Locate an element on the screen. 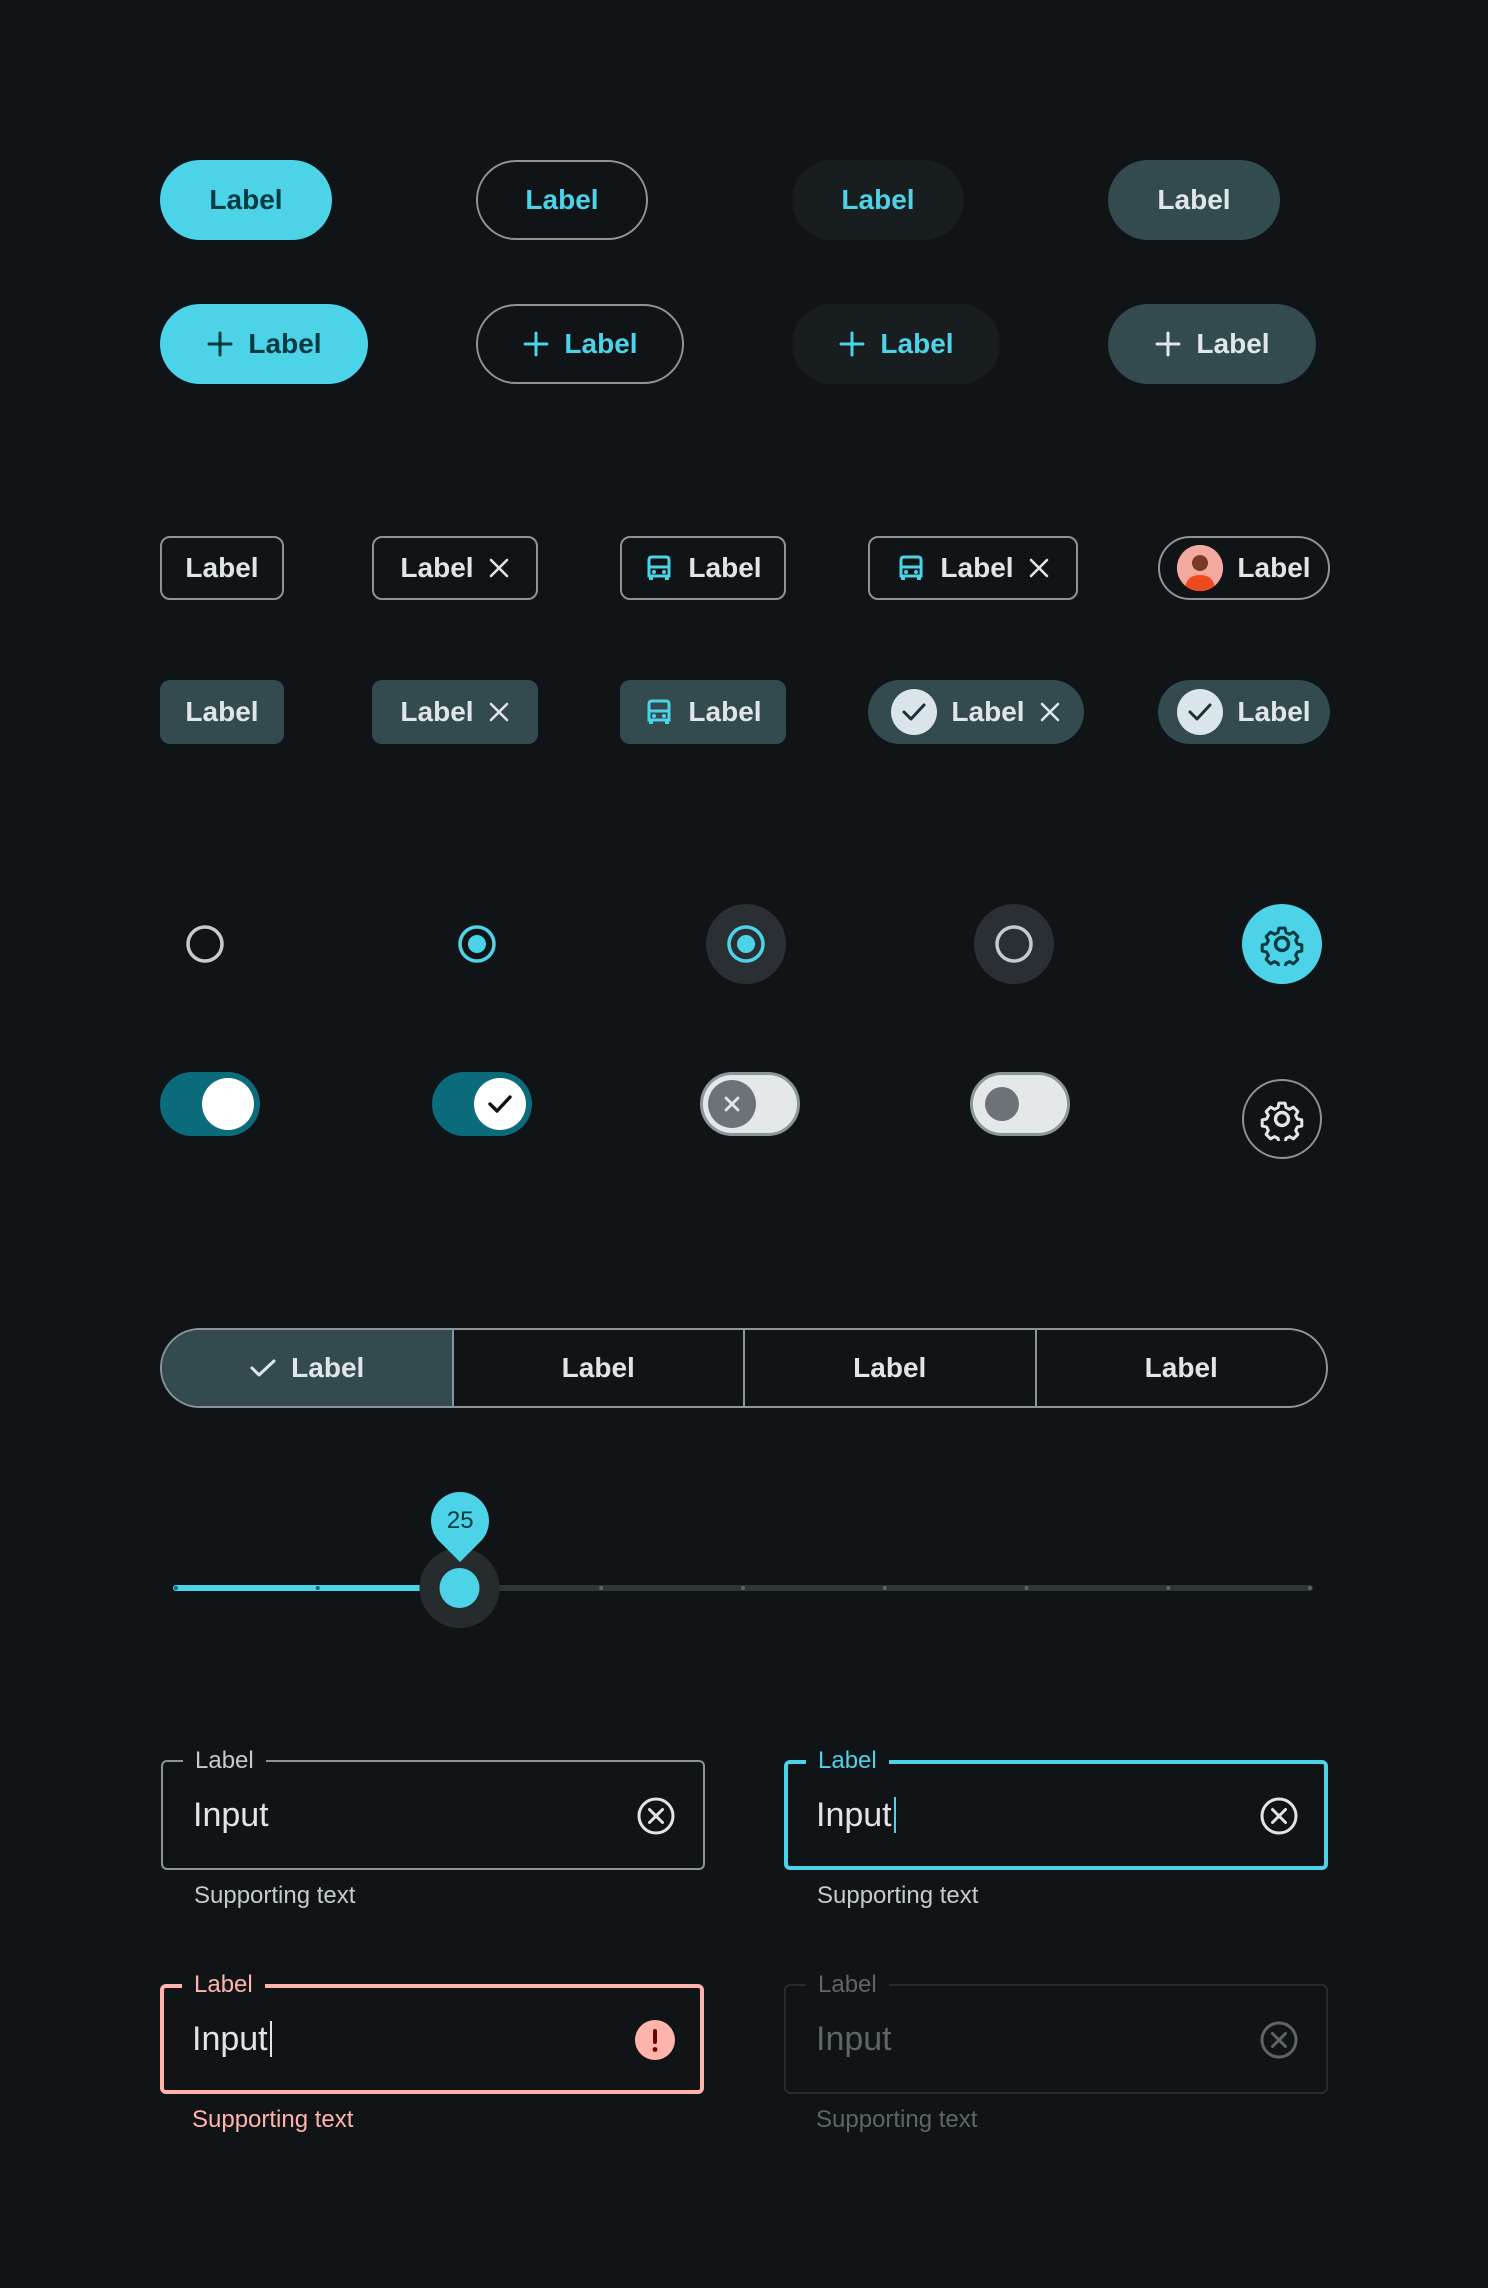  assist-chip: Label is located at coordinates (222, 568).